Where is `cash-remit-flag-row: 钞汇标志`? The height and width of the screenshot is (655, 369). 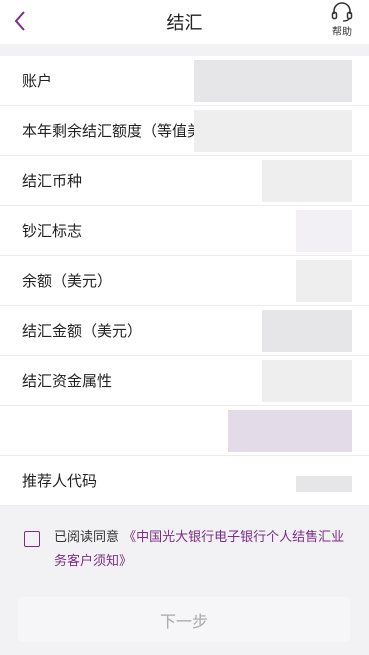
cash-remit-flag-row: 钞汇标志 is located at coordinates (184, 231).